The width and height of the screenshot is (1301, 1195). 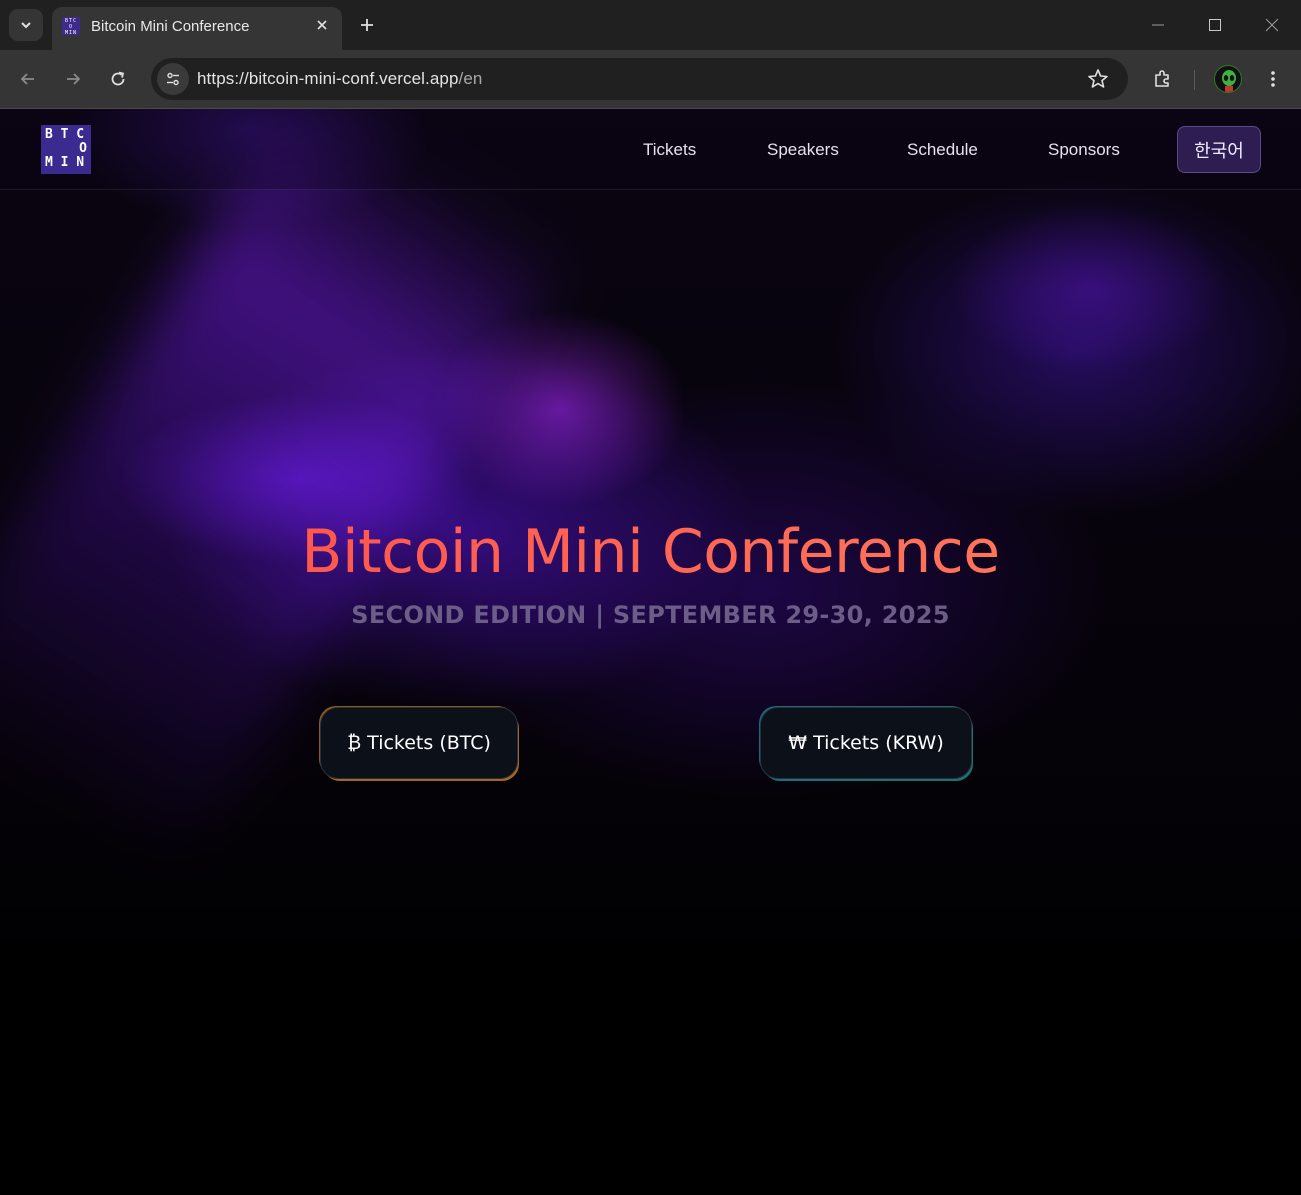 What do you see at coordinates (1084, 150) in the screenshot?
I see `nav-sponsors-link: Sponsors` at bounding box center [1084, 150].